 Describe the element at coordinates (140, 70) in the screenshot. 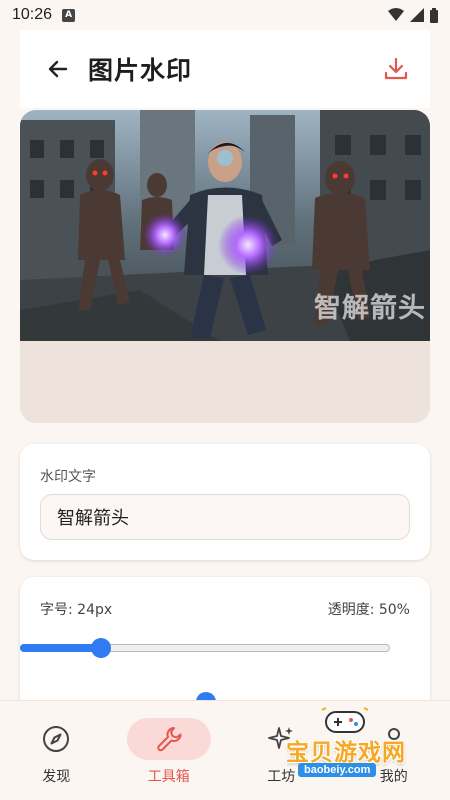

I see `page-title: 图片水印` at that location.